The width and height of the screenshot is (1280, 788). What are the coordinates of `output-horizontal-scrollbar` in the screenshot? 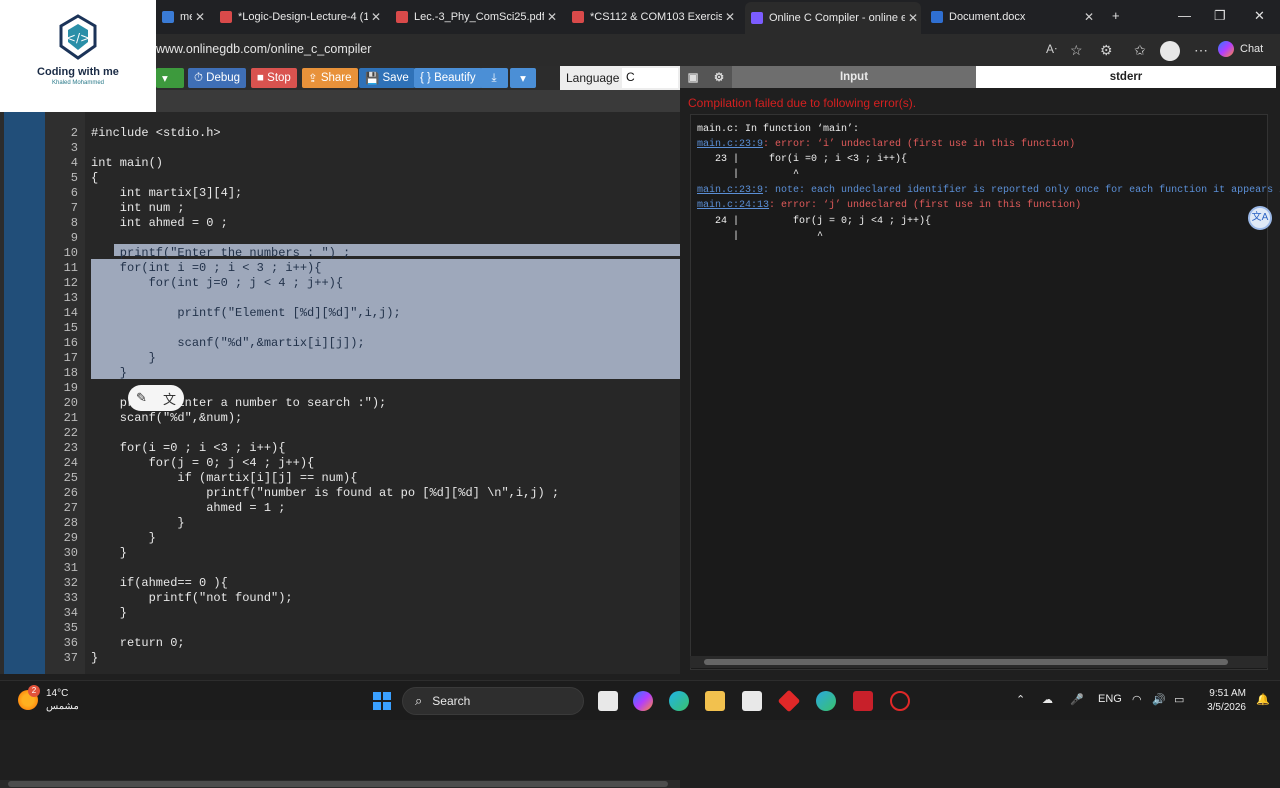 It's located at (979, 662).